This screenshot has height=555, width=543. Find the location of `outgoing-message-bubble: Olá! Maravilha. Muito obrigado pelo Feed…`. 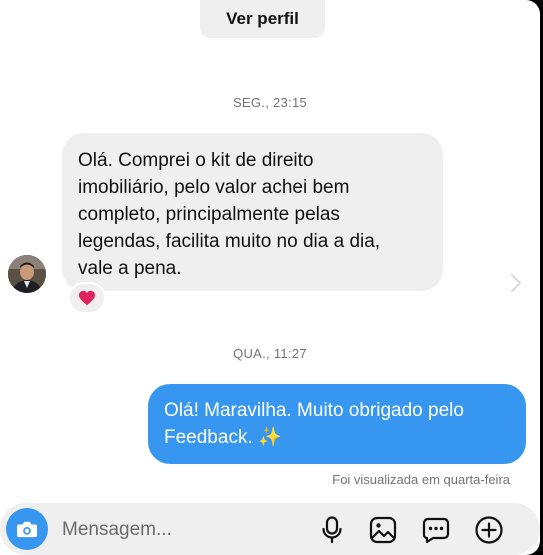

outgoing-message-bubble: Olá! Maravilha. Muito obrigado pelo Feed… is located at coordinates (337, 424).